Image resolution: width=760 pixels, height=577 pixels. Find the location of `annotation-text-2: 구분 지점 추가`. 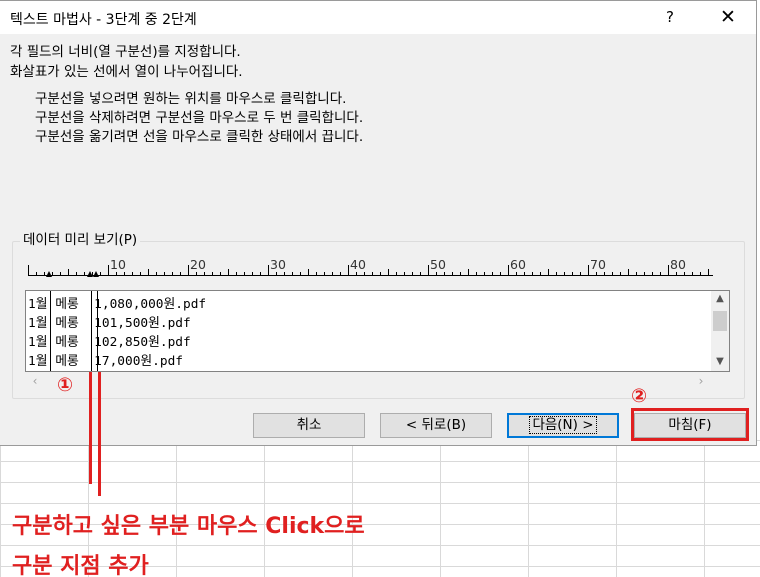

annotation-text-2: 구분 지점 추가 is located at coordinates (80, 565).